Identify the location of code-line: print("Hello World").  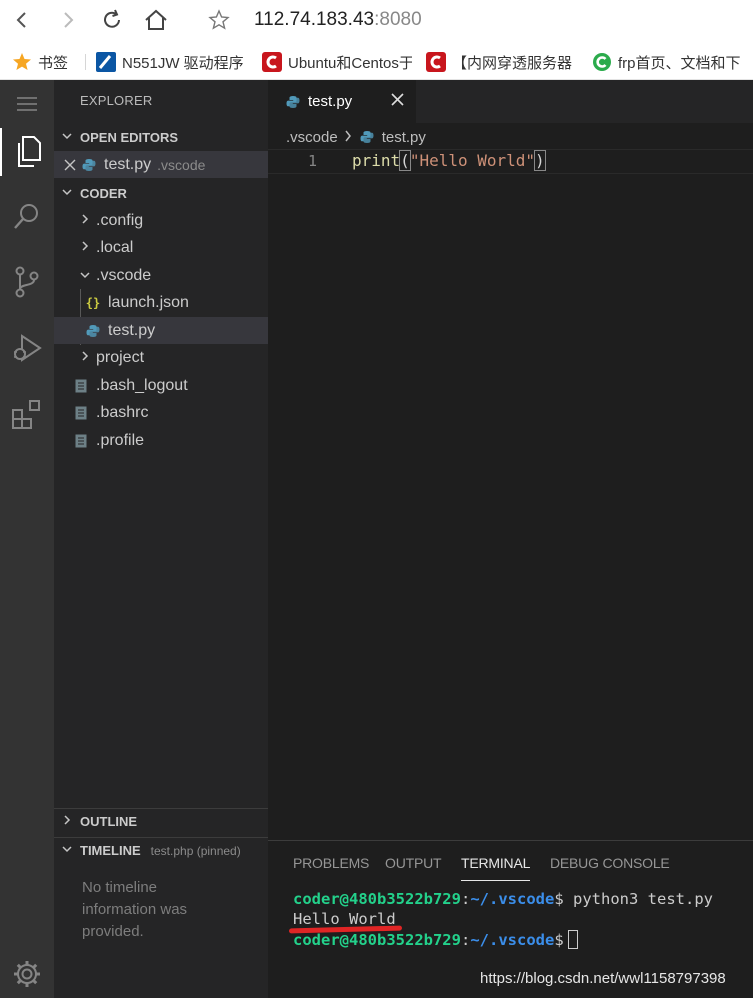
(449, 160).